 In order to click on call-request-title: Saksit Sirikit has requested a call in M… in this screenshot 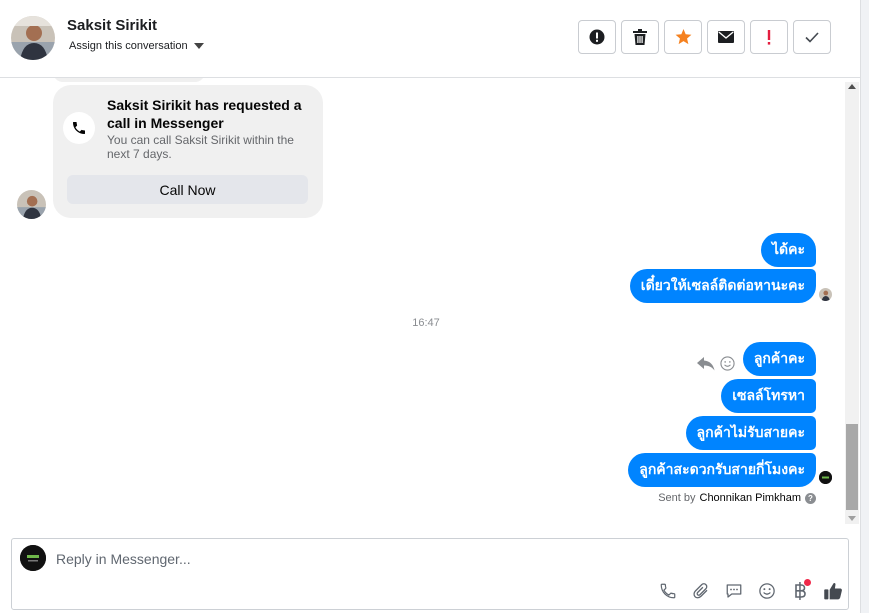, I will do `click(204, 114)`.